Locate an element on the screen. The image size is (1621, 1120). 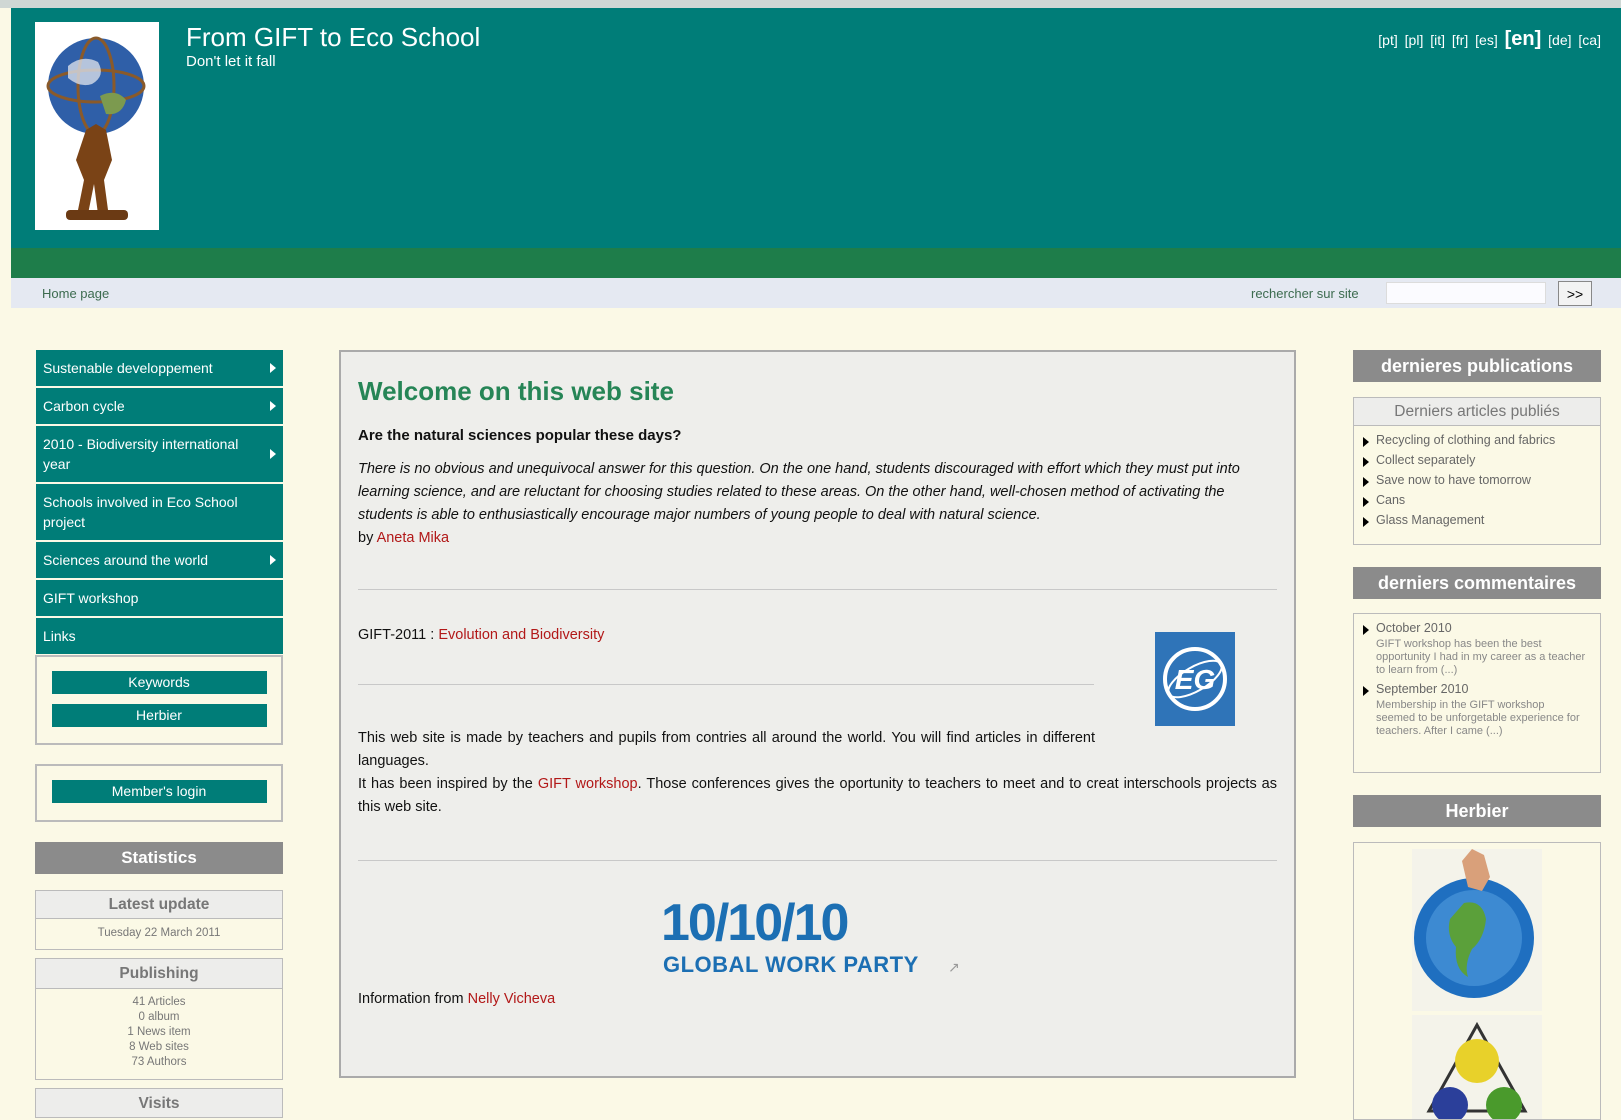
latest-update-box: Latest update Tuesday 22 March 2011 is located at coordinates (159, 920).